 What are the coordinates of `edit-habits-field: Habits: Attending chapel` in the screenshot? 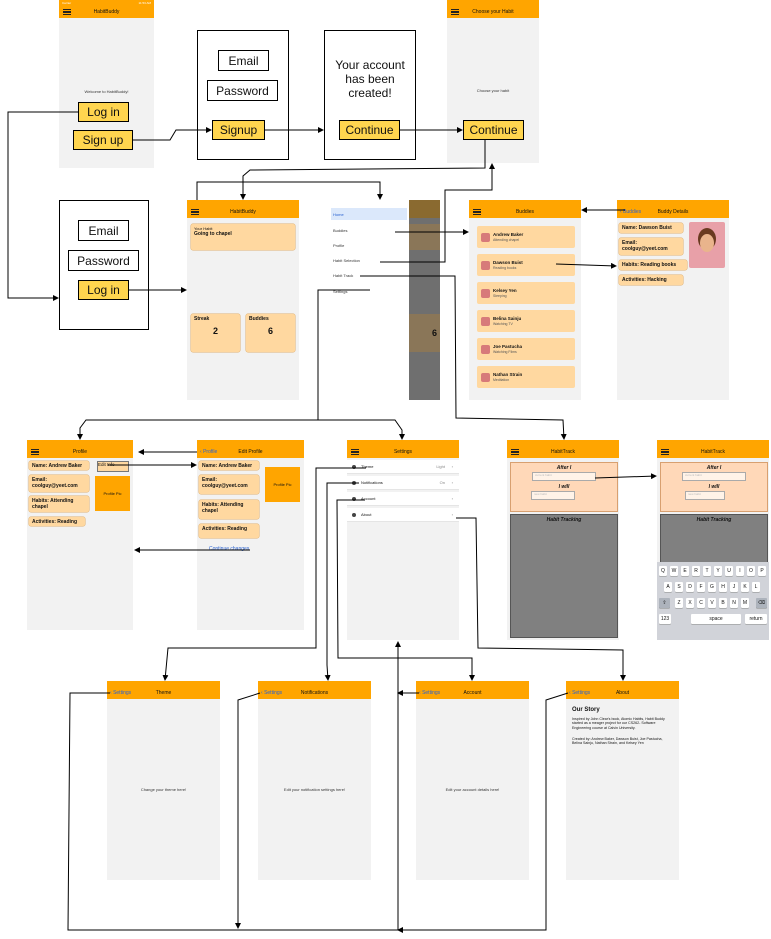 It's located at (229, 509).